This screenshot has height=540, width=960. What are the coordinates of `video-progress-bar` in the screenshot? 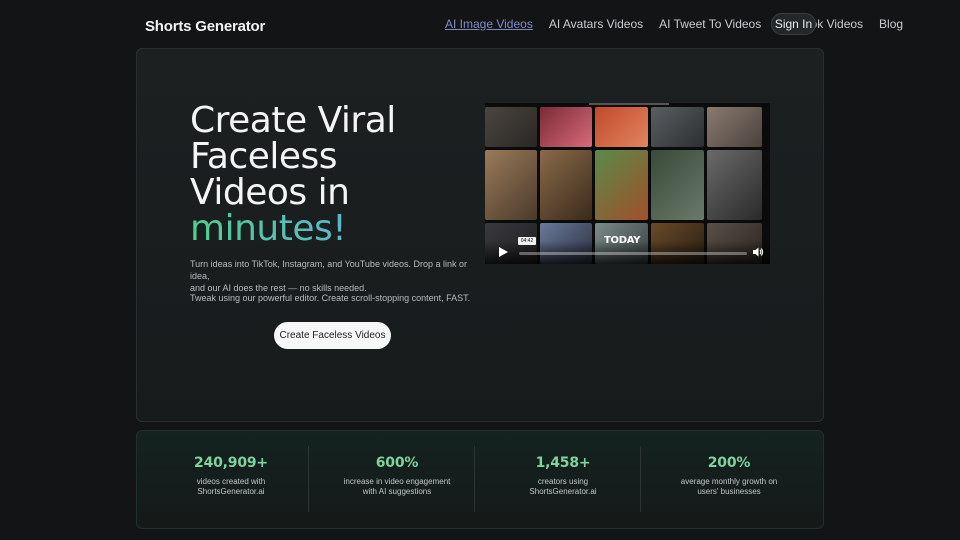 It's located at (633, 253).